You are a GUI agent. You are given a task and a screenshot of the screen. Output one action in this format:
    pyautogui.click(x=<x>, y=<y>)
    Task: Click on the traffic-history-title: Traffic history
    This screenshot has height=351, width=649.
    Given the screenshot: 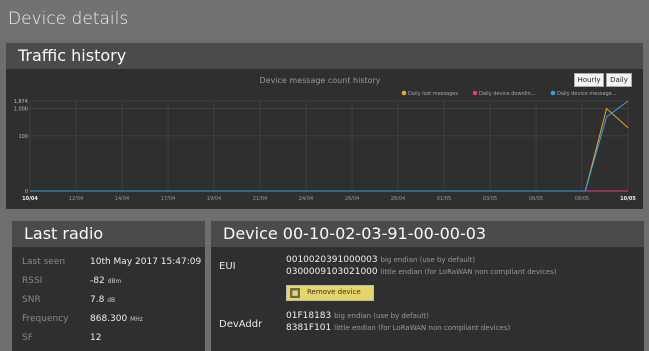 What is the action you would take?
    pyautogui.click(x=324, y=56)
    